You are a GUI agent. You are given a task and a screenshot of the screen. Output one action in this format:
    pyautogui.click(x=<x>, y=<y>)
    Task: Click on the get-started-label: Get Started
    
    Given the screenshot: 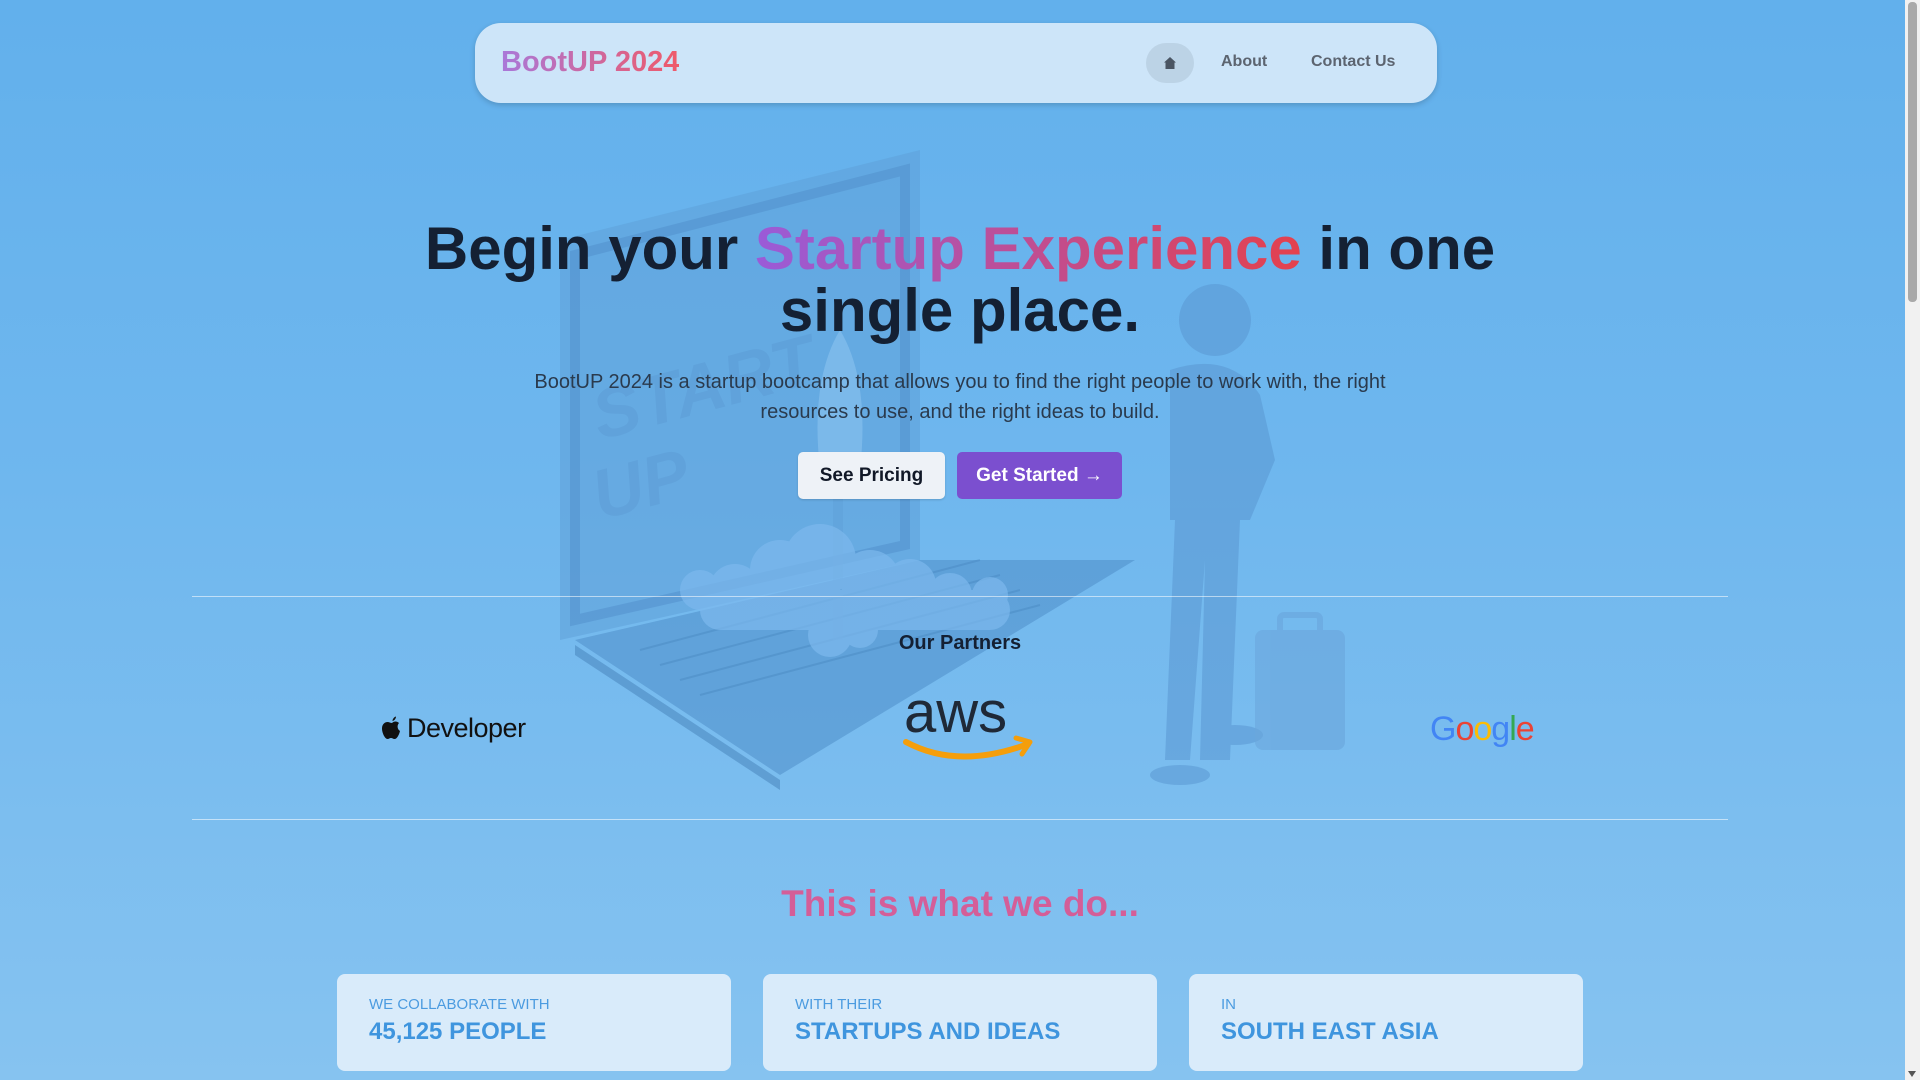 What is the action you would take?
    pyautogui.click(x=1027, y=475)
    